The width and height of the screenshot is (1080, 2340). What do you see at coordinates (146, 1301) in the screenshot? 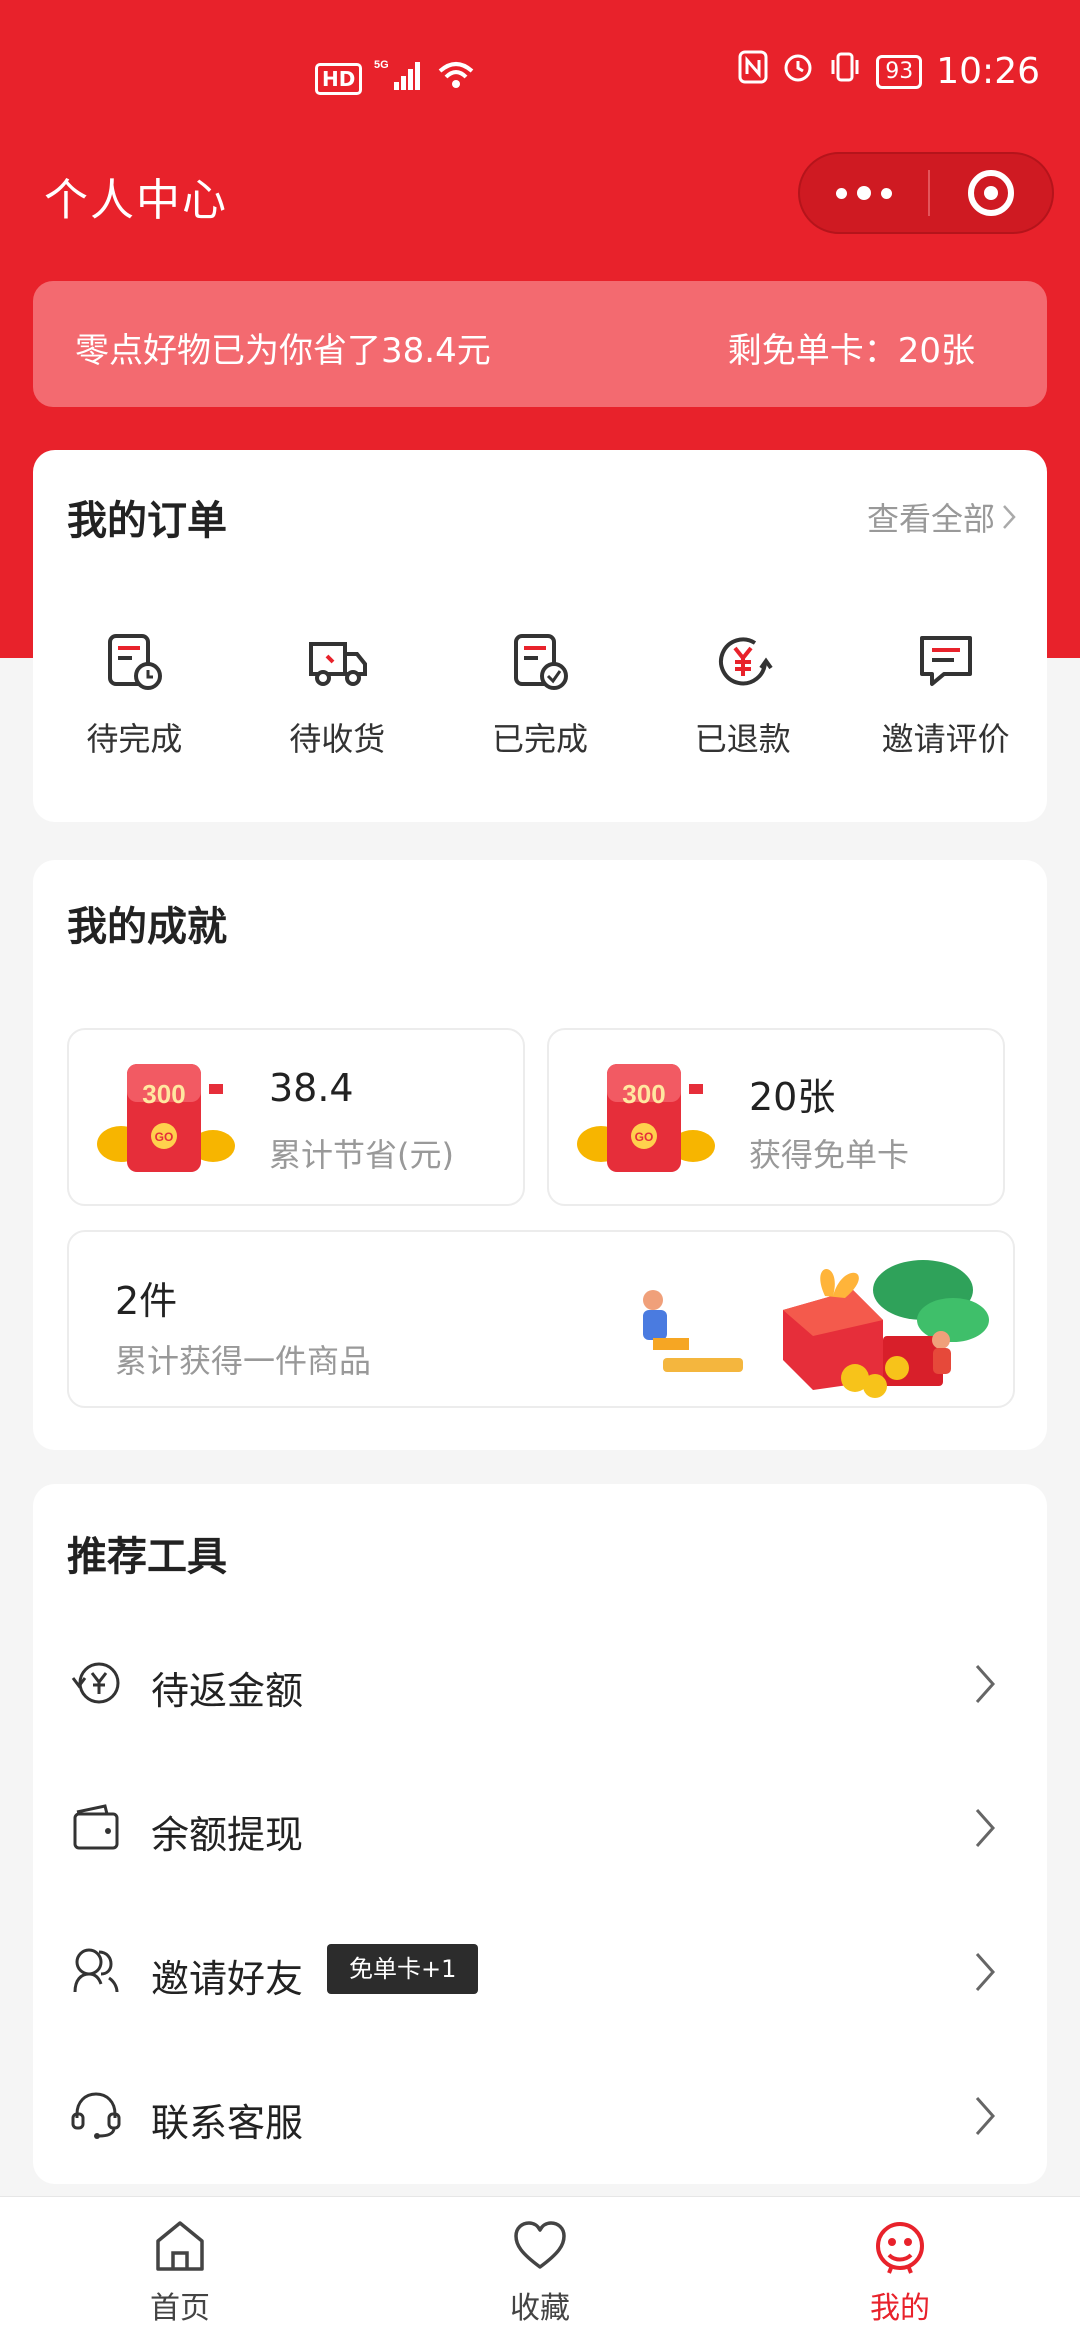
I see `items-value: 2件` at bounding box center [146, 1301].